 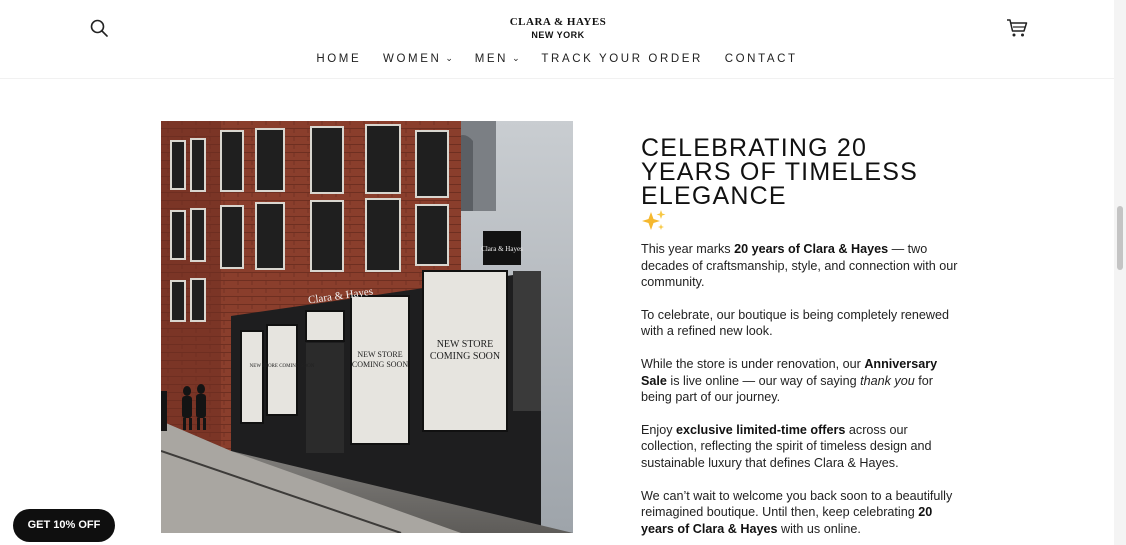 What do you see at coordinates (380, 364) in the screenshot?
I see `window-text-coming-soon: COMING SOON` at bounding box center [380, 364].